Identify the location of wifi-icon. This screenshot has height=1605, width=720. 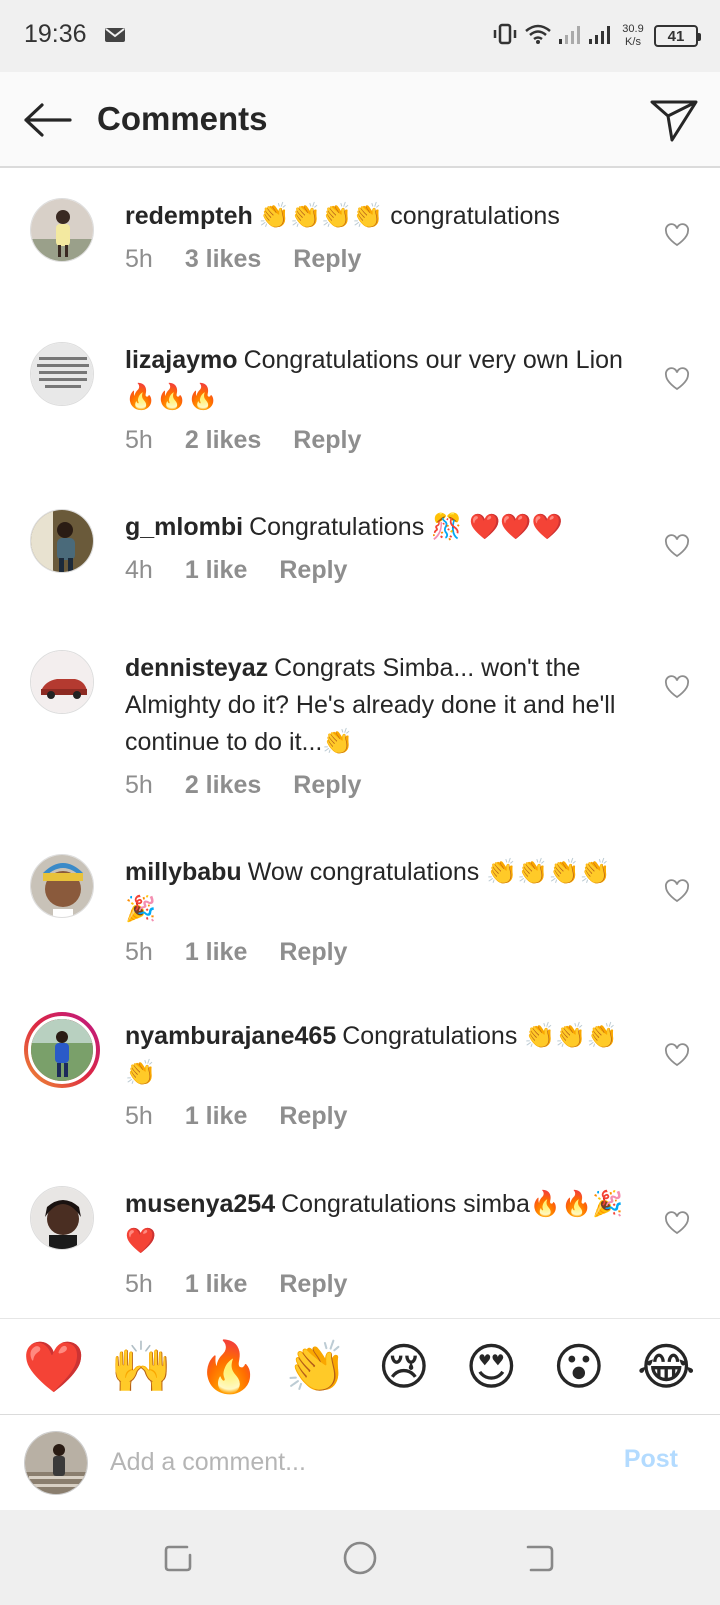
(538, 36).